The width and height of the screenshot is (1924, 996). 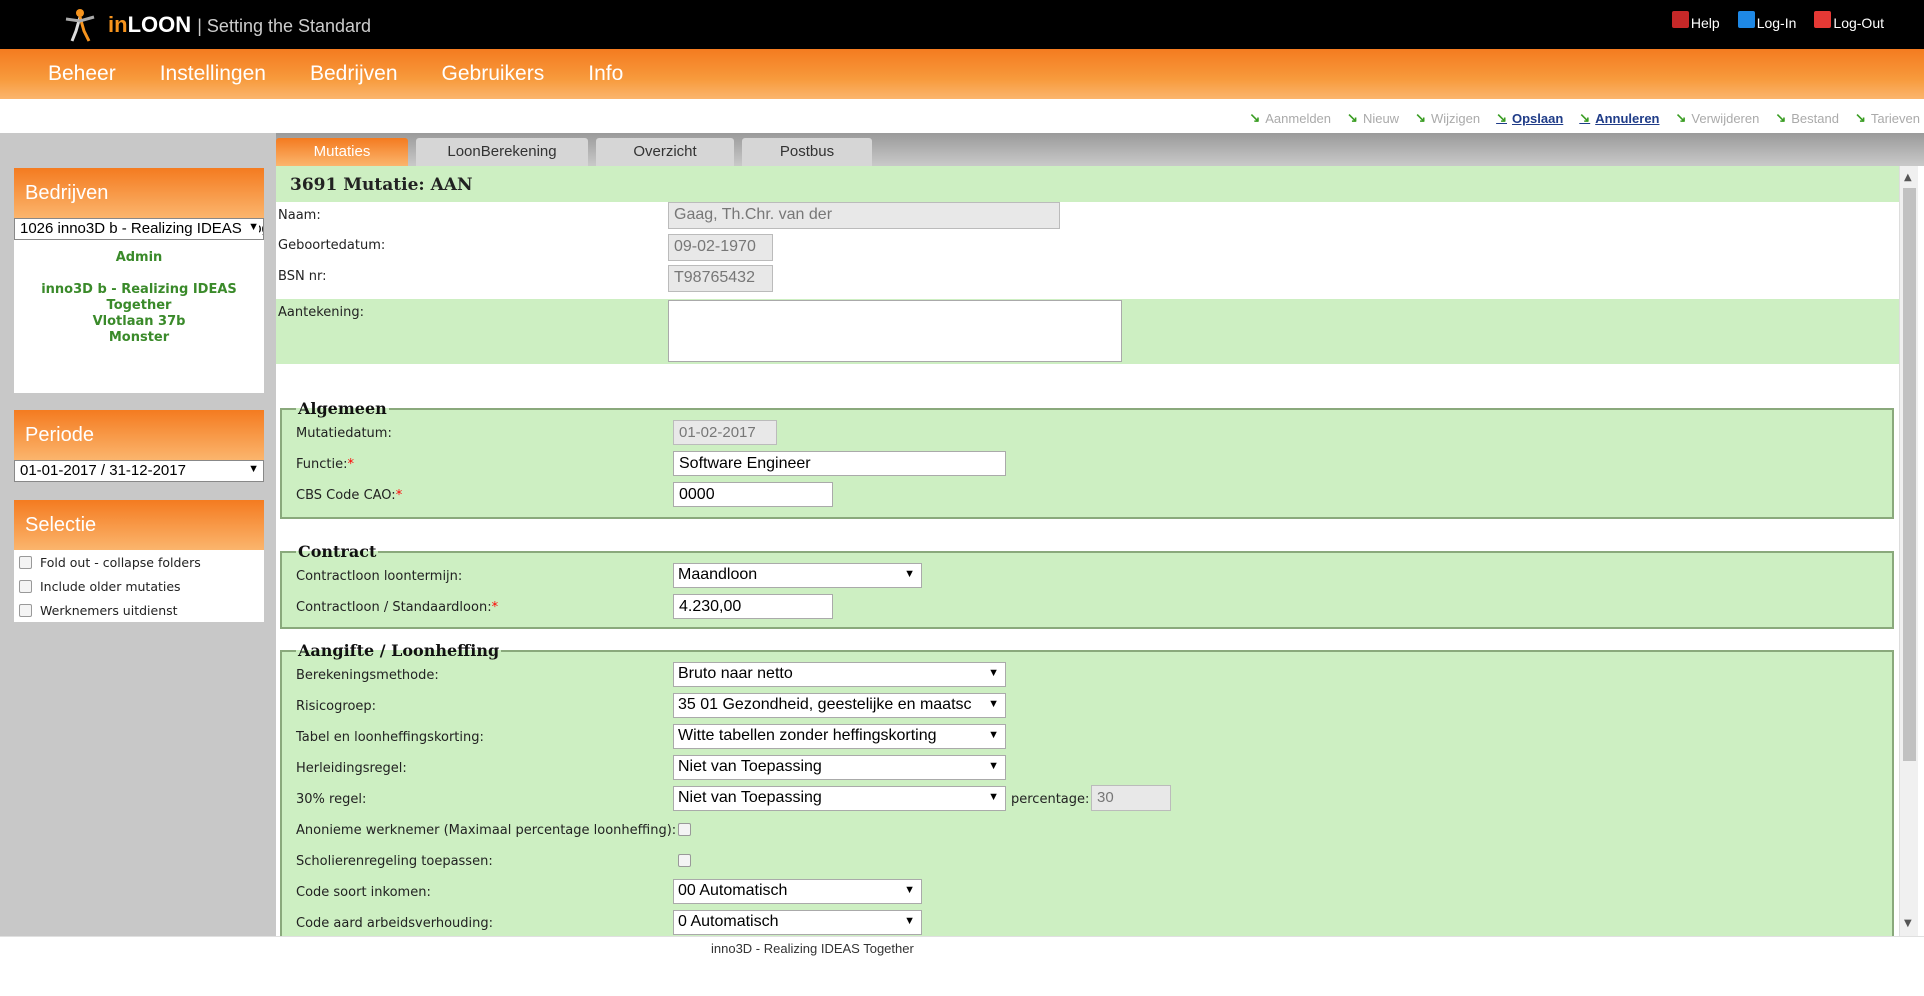 What do you see at coordinates (349, 495) in the screenshot?
I see `cbs-label: CBS Code CAO:*` at bounding box center [349, 495].